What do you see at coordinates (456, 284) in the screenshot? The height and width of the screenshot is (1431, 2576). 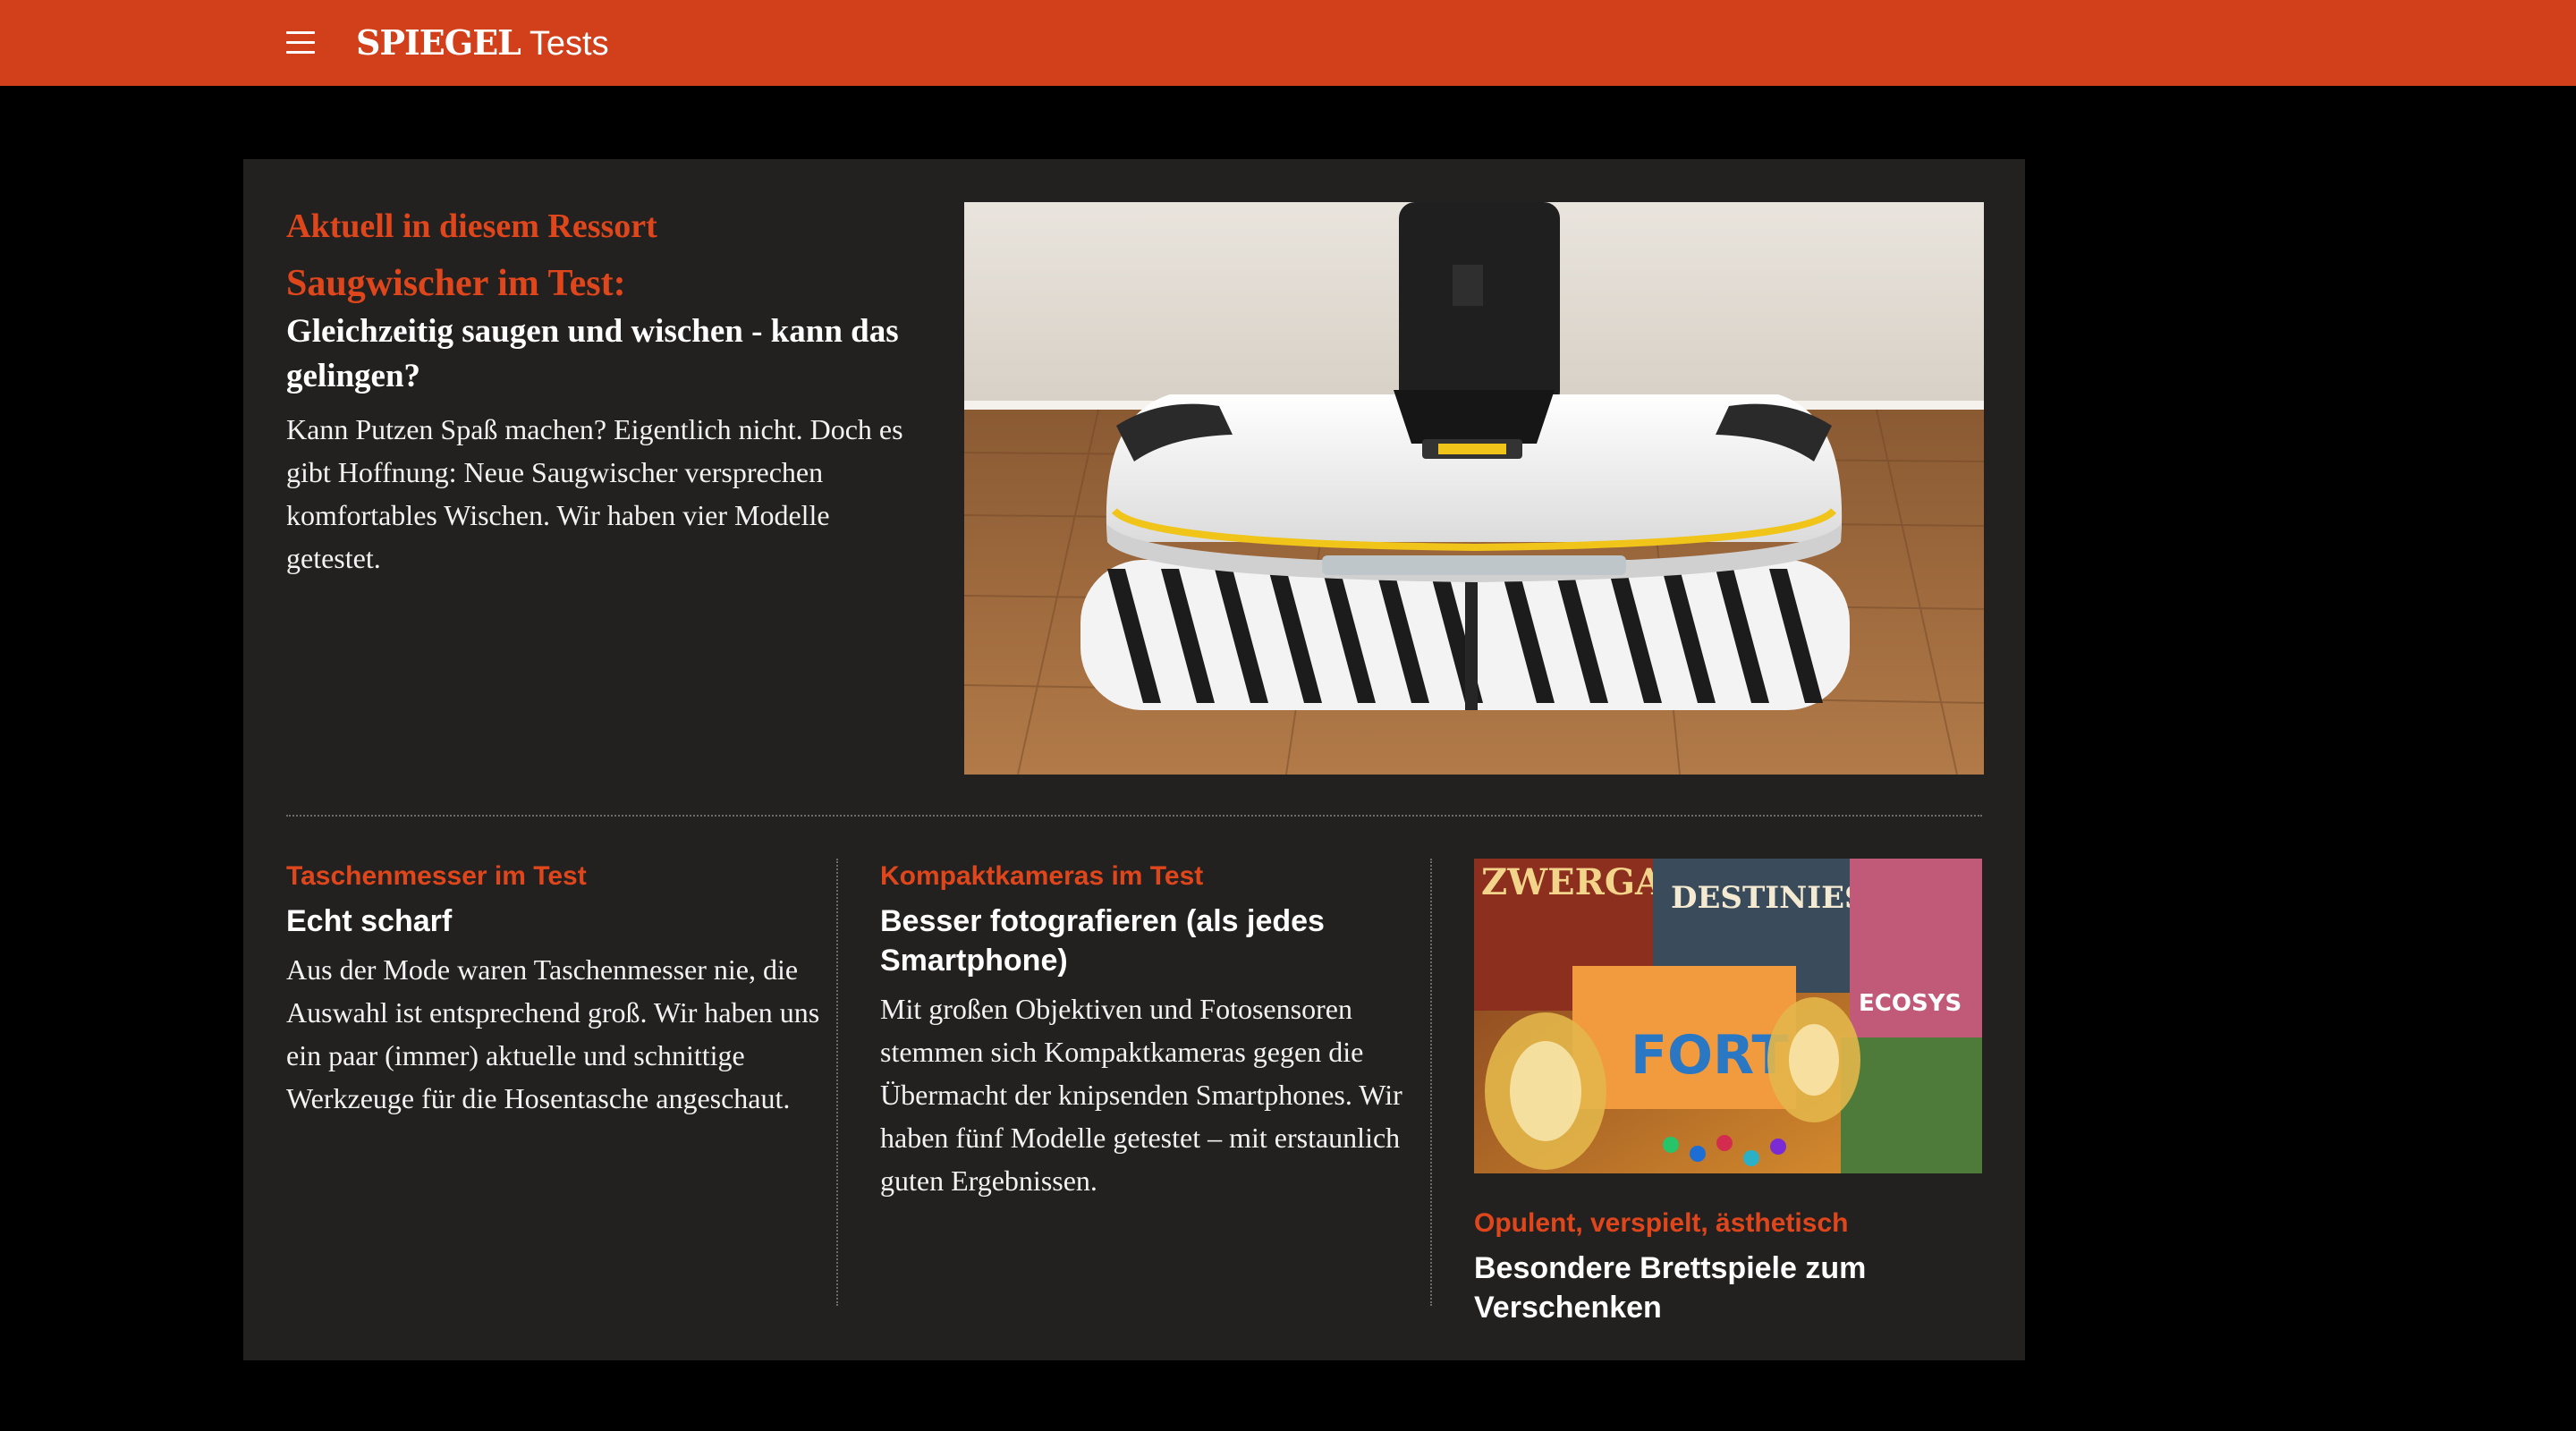 I see `lead-article-kicker: Saugwischer im Test:` at bounding box center [456, 284].